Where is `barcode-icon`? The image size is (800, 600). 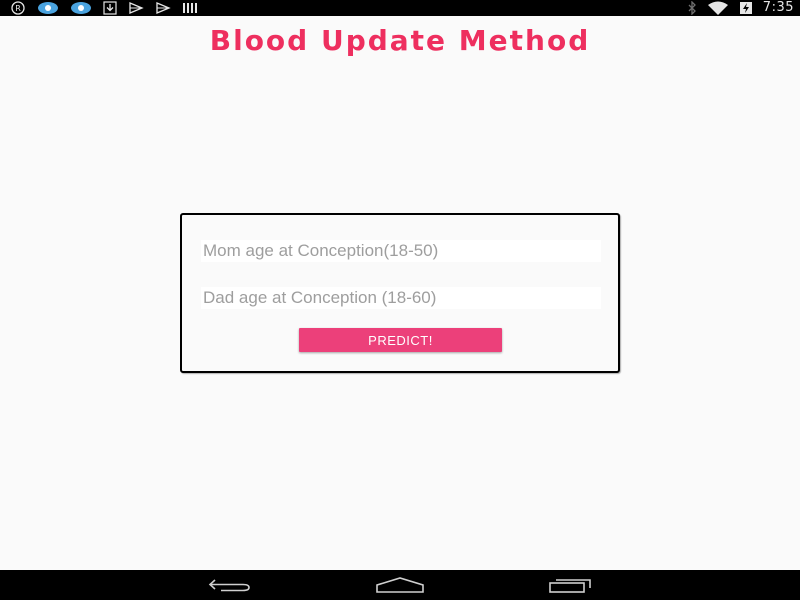 barcode-icon is located at coordinates (190, 8).